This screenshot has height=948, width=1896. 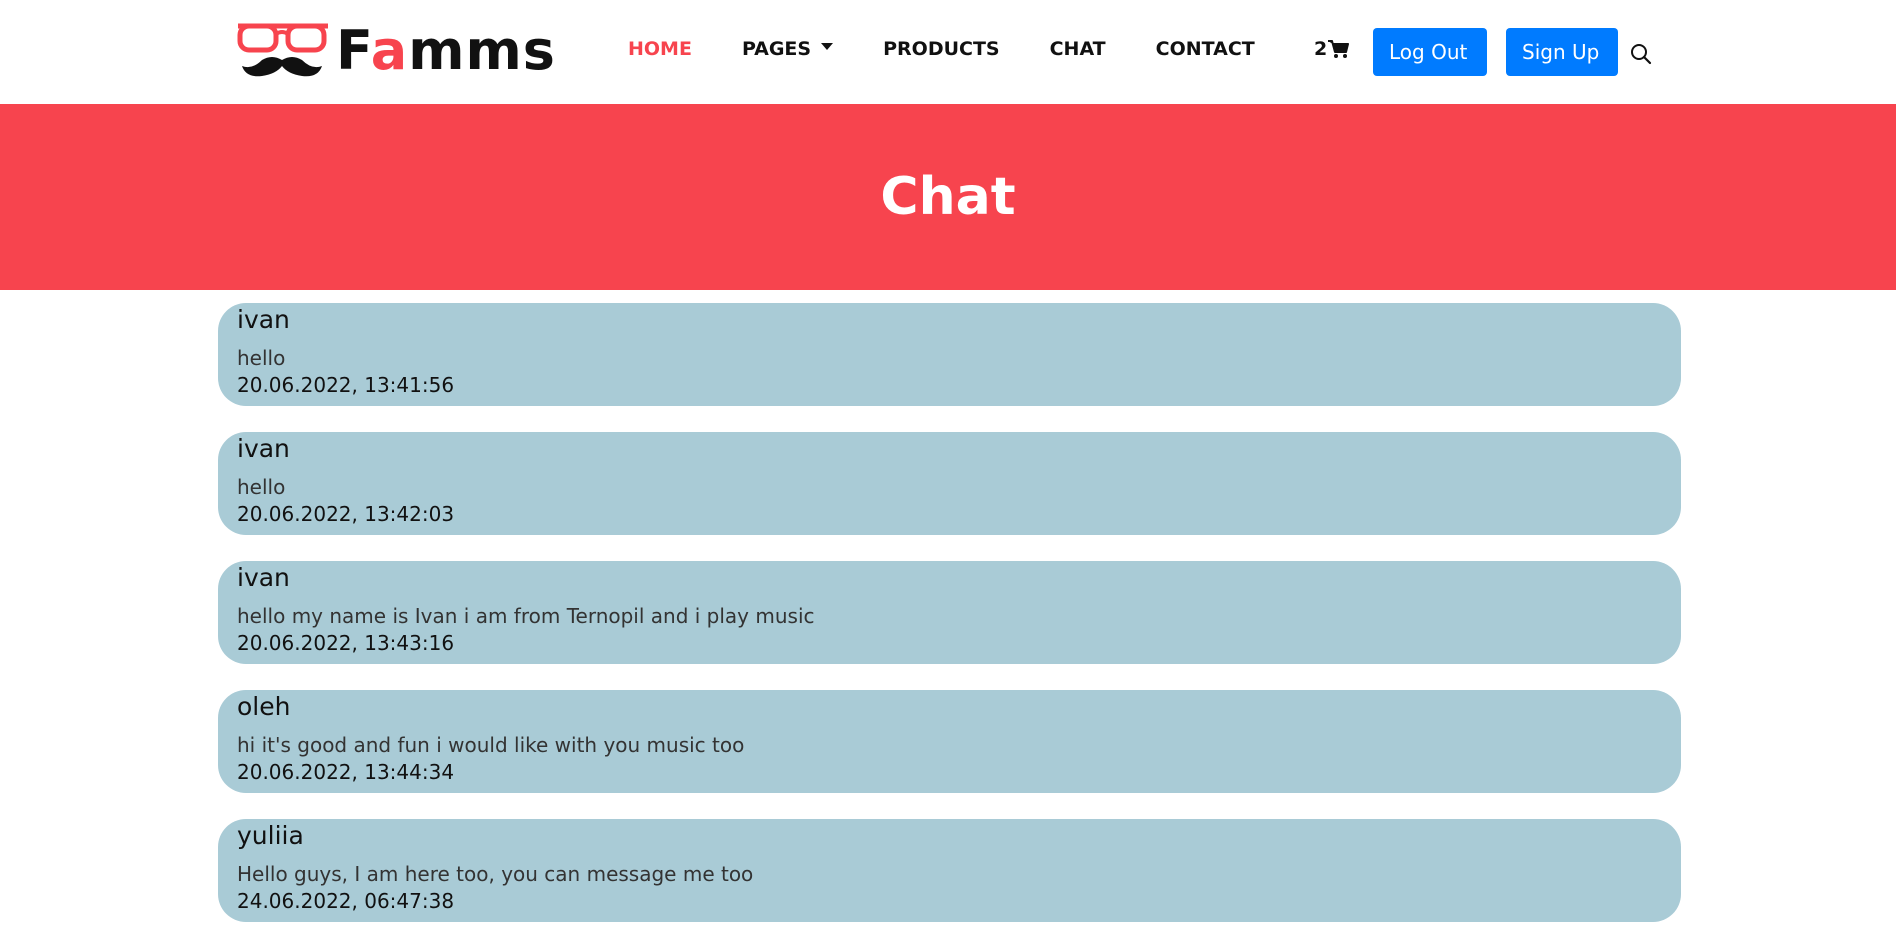 What do you see at coordinates (446, 50) in the screenshot?
I see `brand-name: Famms` at bounding box center [446, 50].